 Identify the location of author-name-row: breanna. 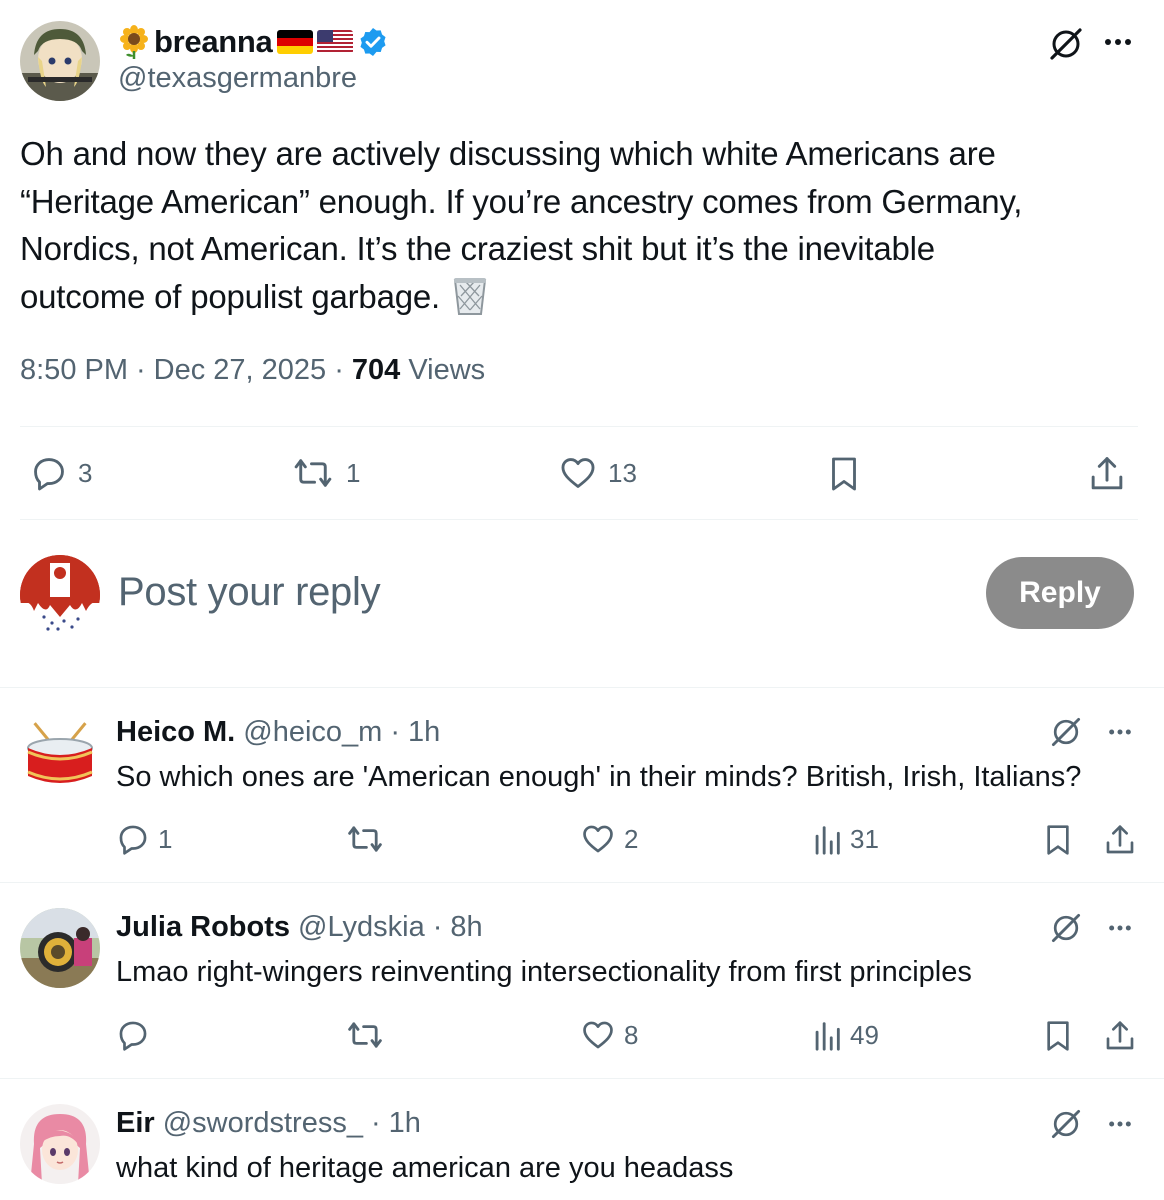
(253, 42).